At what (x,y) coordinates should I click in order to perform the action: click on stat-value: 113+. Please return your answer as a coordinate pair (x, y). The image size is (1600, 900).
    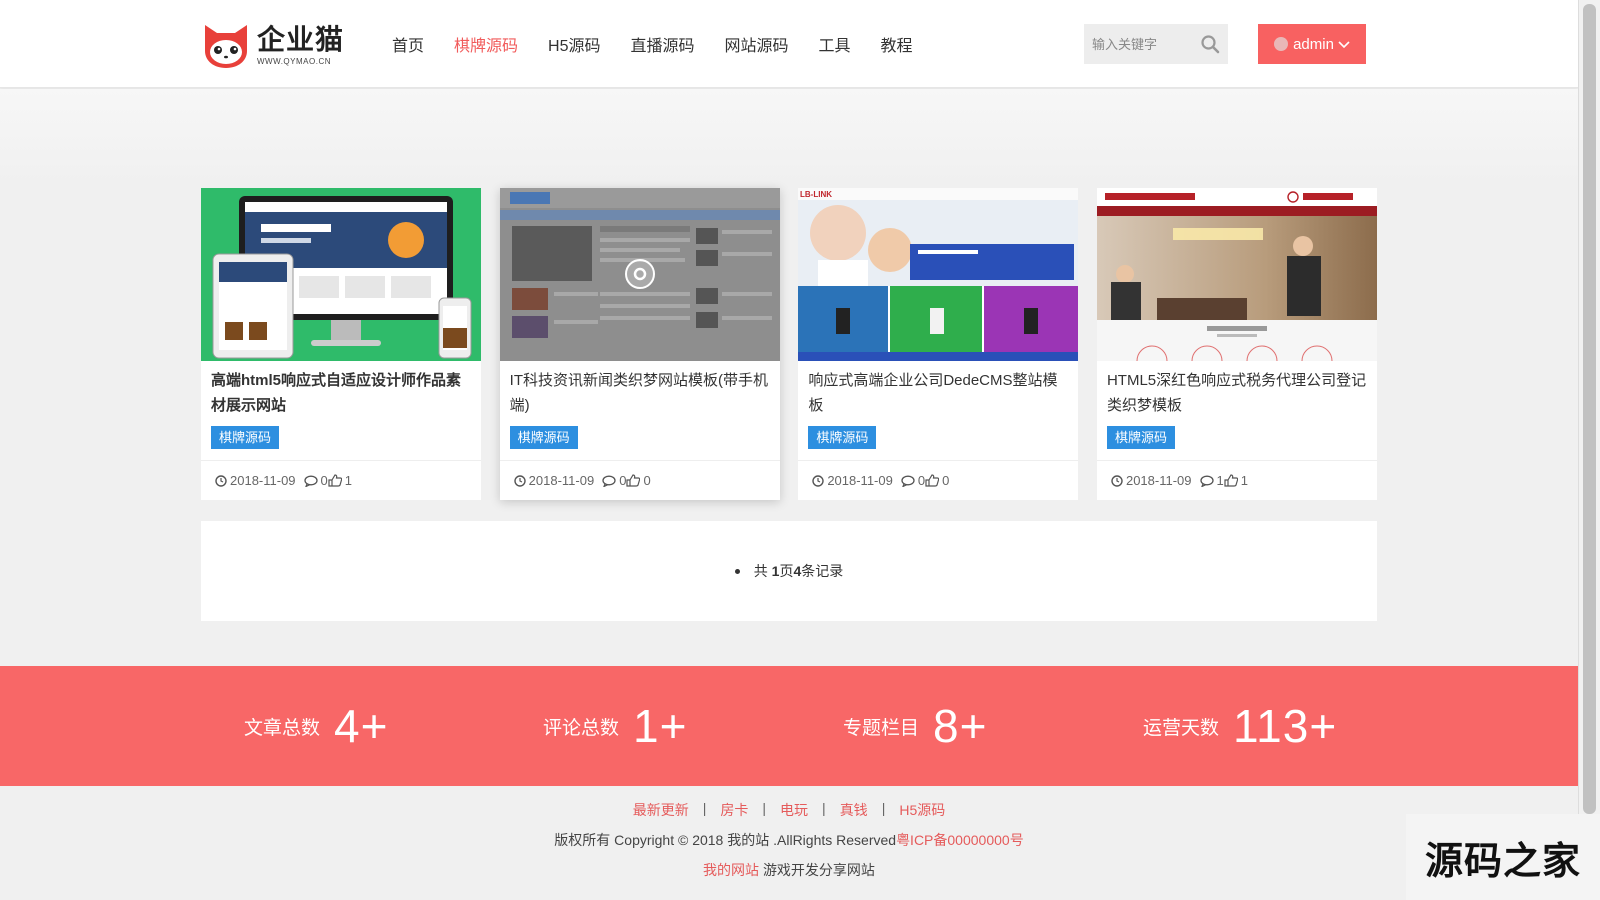
    Looking at the image, I should click on (1285, 726).